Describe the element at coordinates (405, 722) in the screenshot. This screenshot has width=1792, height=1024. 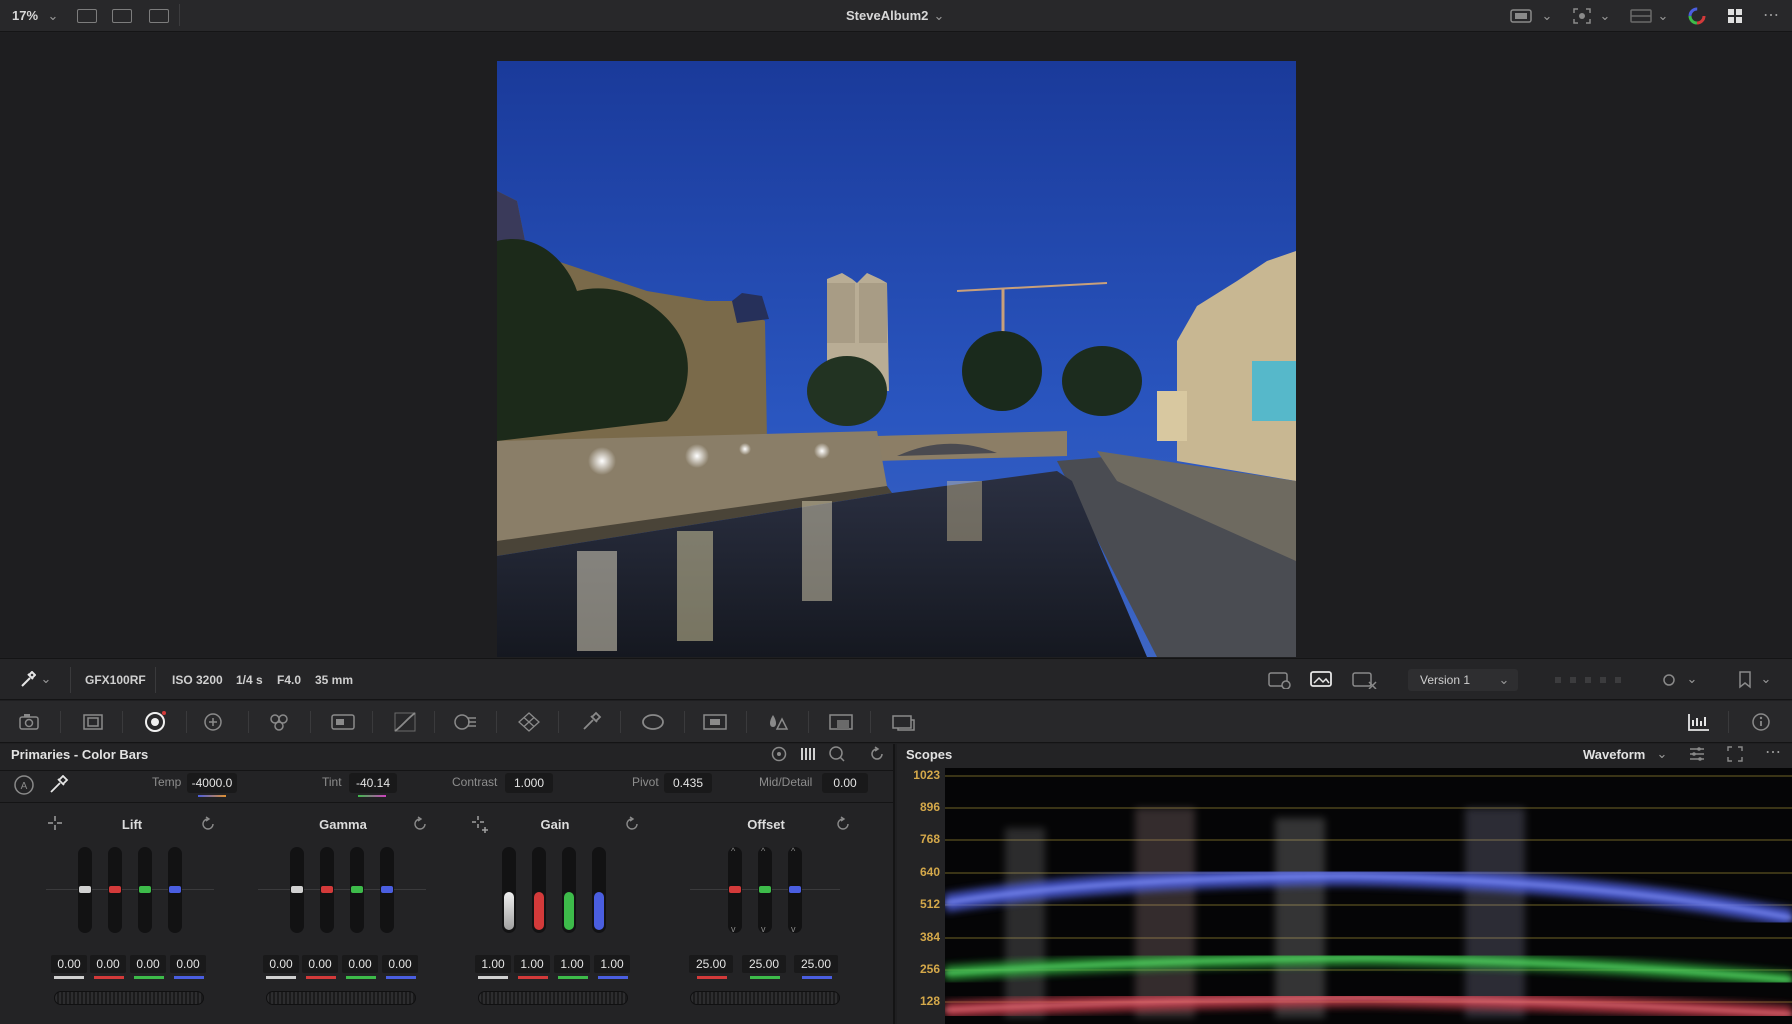
I see `curves-icon` at that location.